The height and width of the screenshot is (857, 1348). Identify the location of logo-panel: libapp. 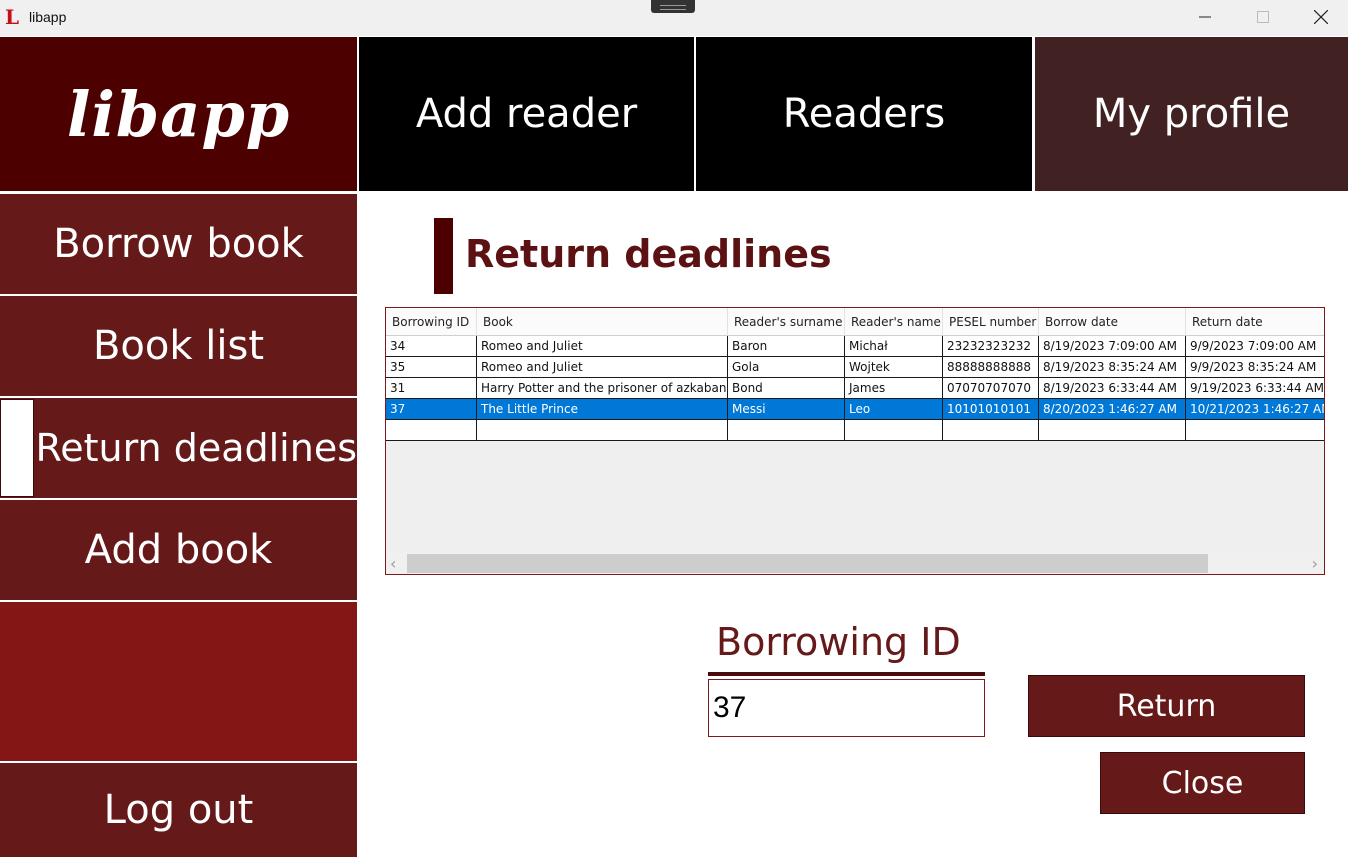
(178, 114).